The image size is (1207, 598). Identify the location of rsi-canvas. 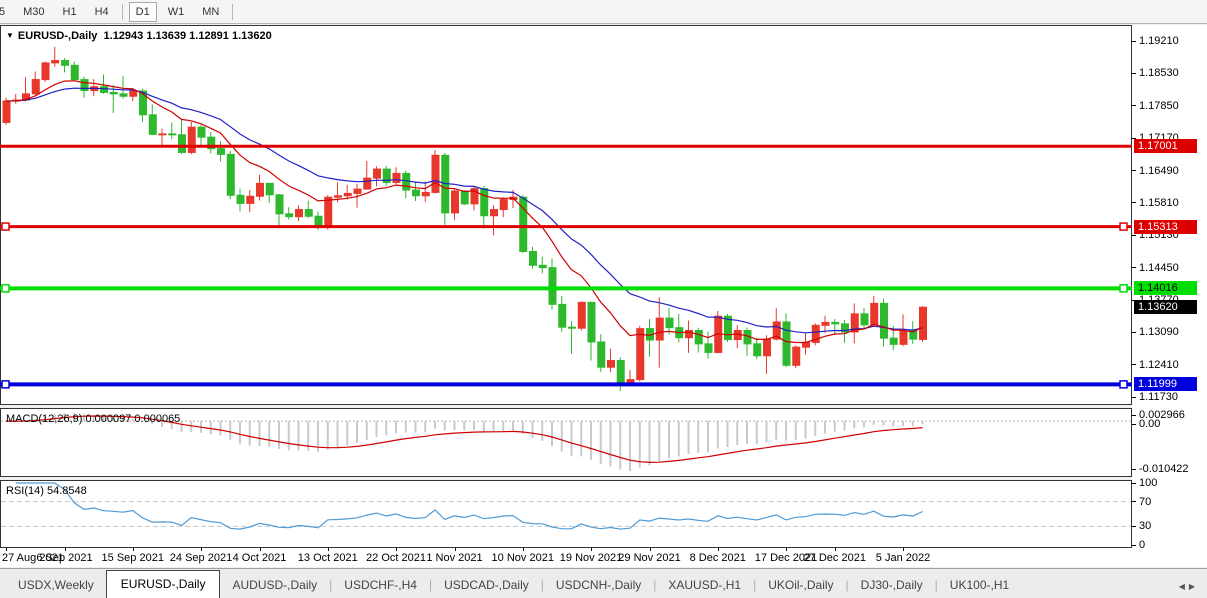
(566, 514).